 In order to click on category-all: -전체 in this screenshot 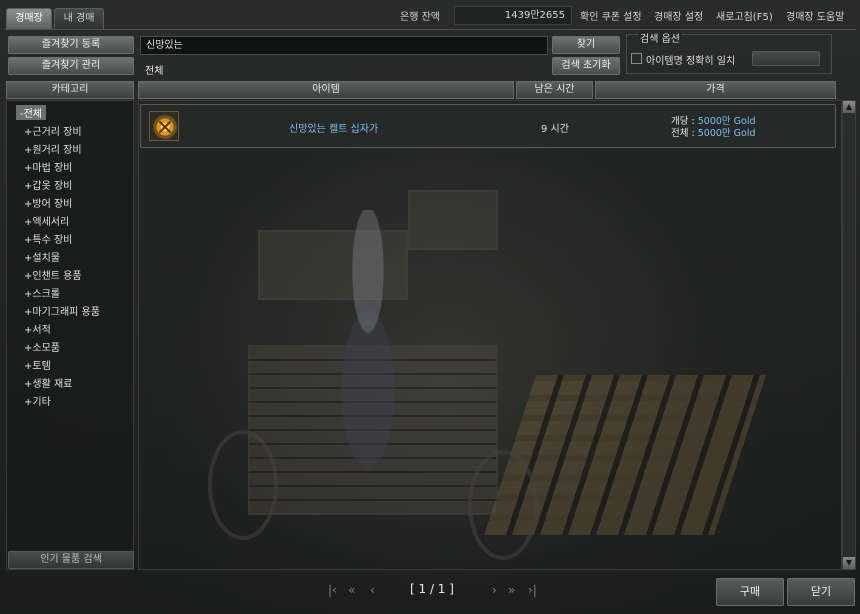, I will do `click(31, 112)`.